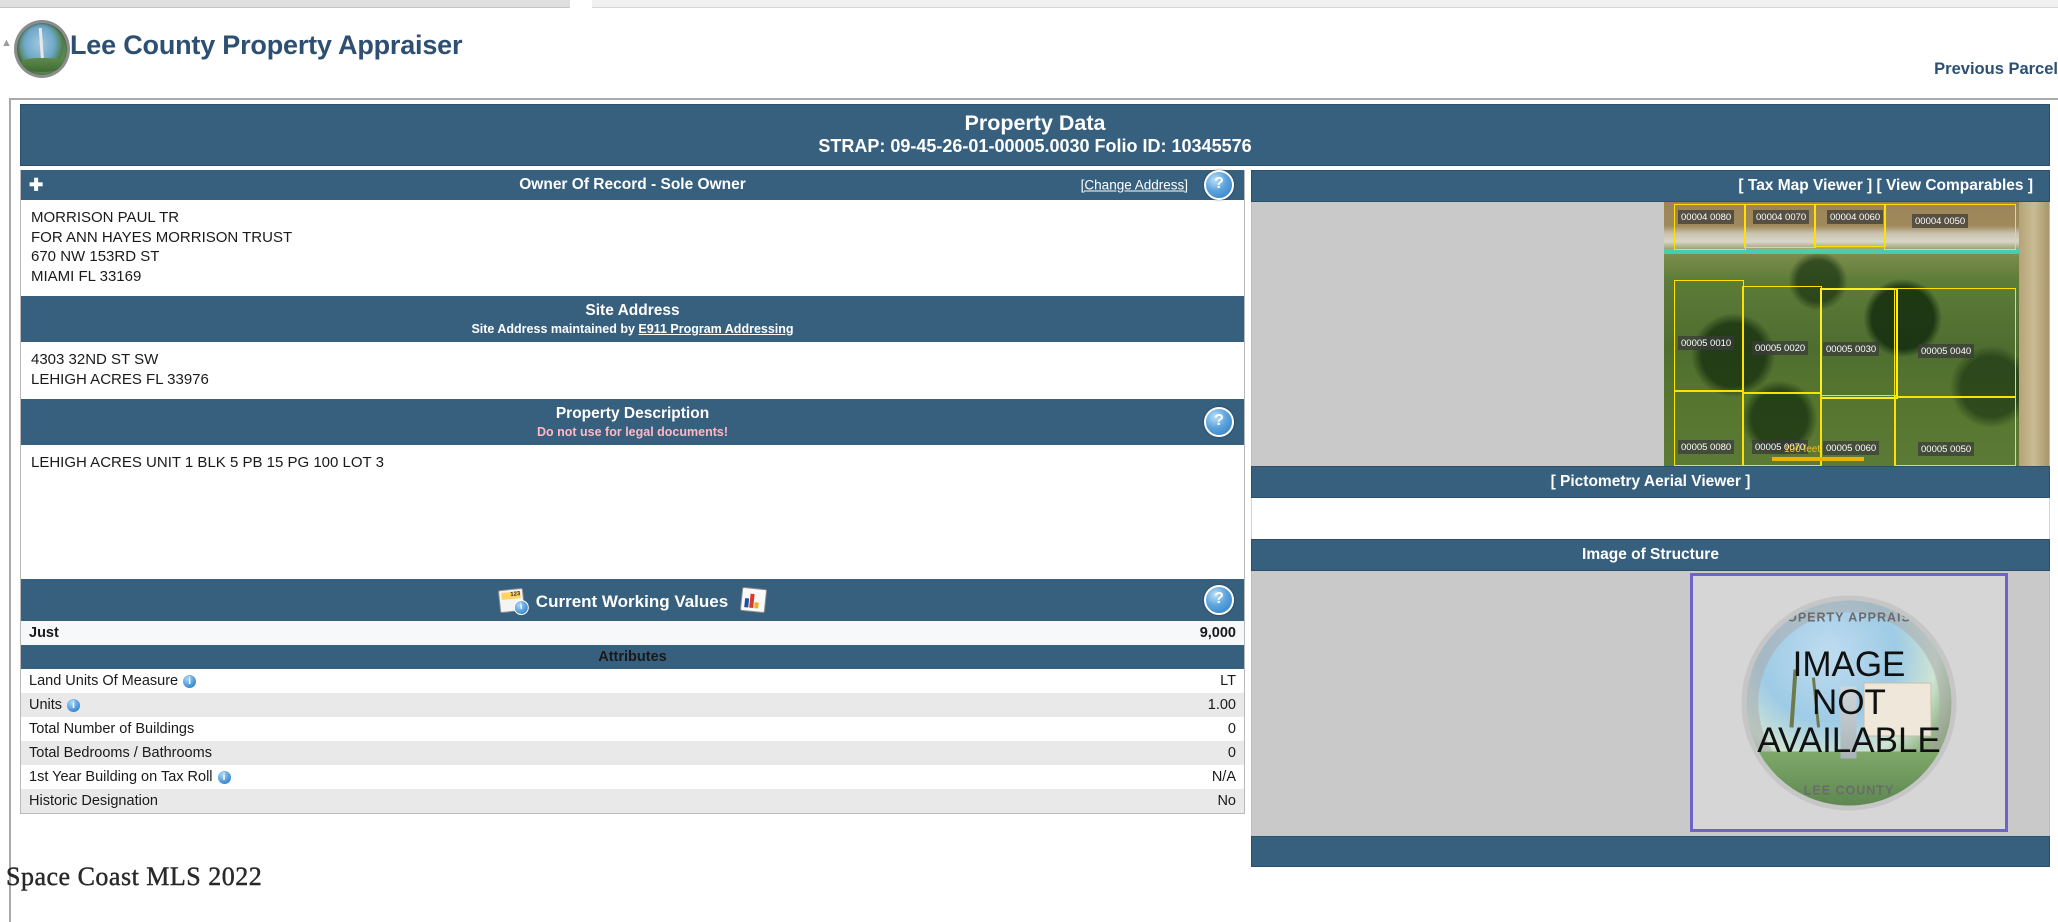  I want to click on image-of-structure-label: Image of Structure, so click(1650, 554).